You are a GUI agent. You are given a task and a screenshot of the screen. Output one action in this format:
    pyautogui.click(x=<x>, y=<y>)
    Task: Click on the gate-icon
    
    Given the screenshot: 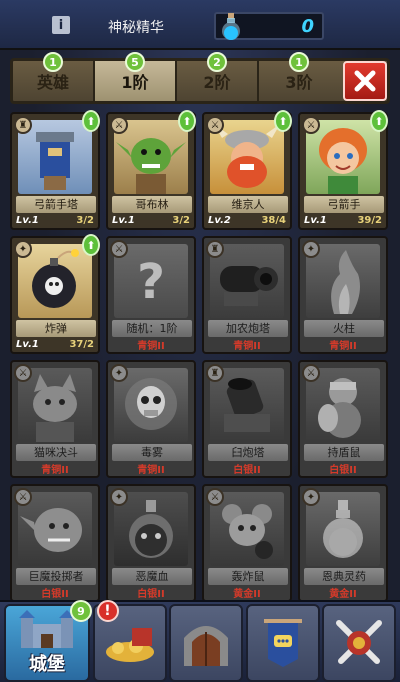 What is the action you would take?
    pyautogui.click(x=206, y=646)
    